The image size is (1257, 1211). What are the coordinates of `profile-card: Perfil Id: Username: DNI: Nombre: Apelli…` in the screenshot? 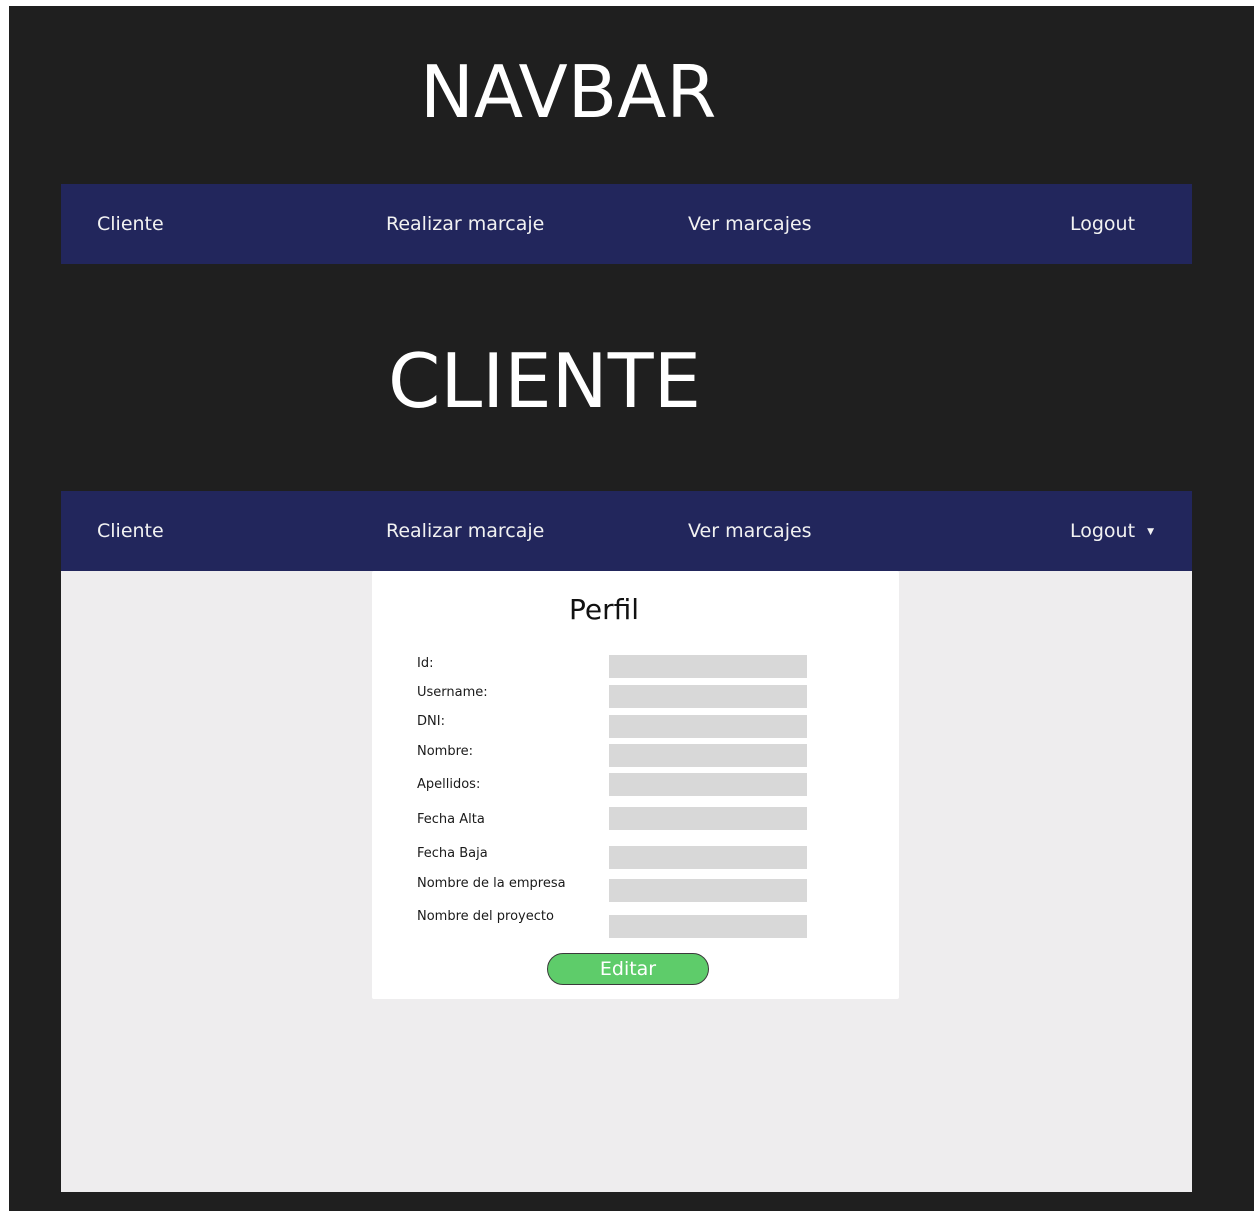 It's located at (635, 785).